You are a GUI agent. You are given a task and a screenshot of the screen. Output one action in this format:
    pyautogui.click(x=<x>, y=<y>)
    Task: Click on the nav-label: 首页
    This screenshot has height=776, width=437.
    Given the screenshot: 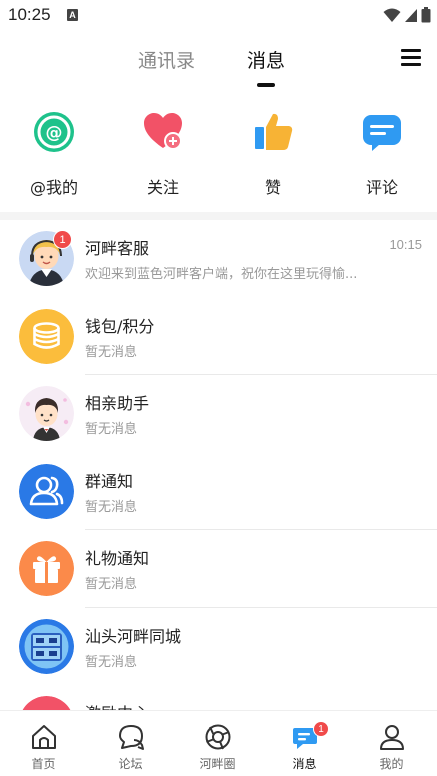 What is the action you would take?
    pyautogui.click(x=43, y=764)
    